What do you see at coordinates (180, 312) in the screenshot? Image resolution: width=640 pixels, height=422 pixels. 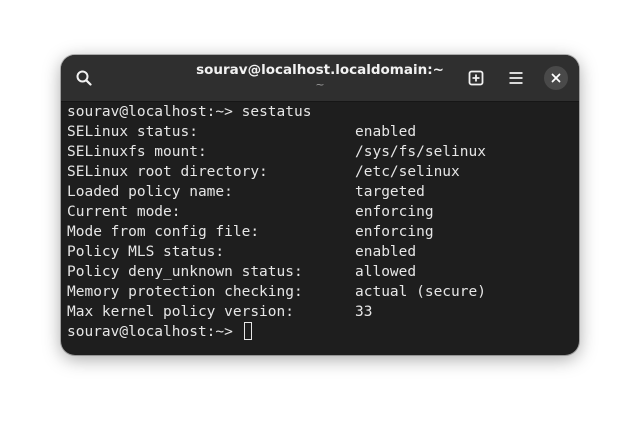 I see `output-key: Max kernel policy version:` at bounding box center [180, 312].